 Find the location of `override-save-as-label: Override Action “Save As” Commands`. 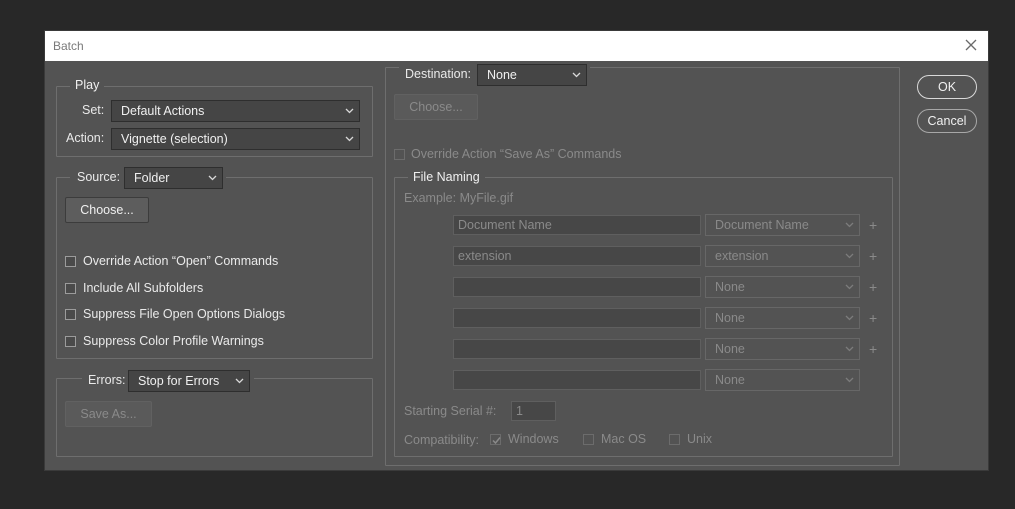

override-save-as-label: Override Action “Save As” Commands is located at coordinates (516, 154).